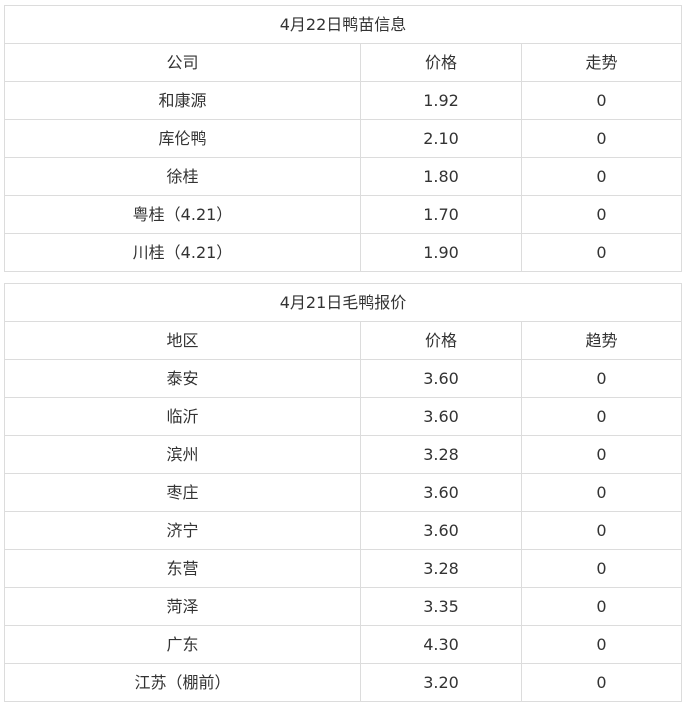 This screenshot has width=686, height=707. I want to click on table-header-row: 公司 价格 走势, so click(343, 62).